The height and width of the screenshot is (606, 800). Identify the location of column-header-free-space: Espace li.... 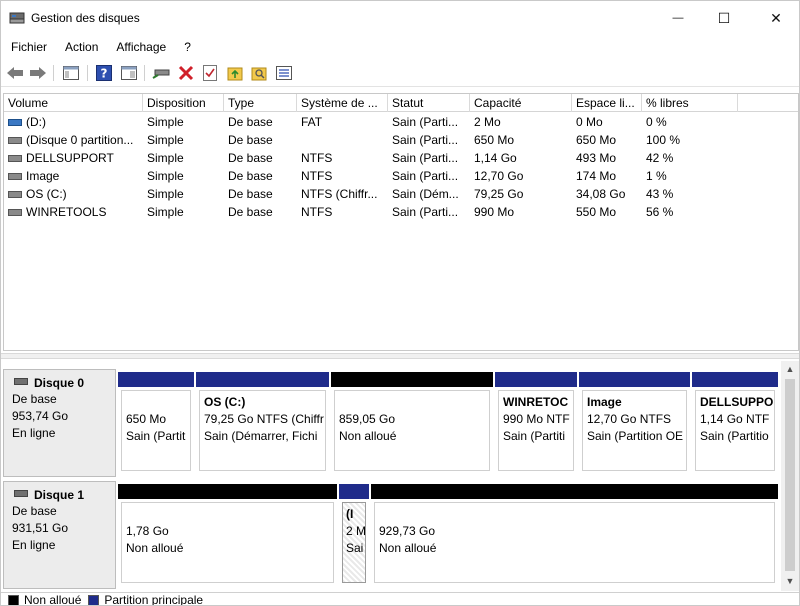
(607, 103).